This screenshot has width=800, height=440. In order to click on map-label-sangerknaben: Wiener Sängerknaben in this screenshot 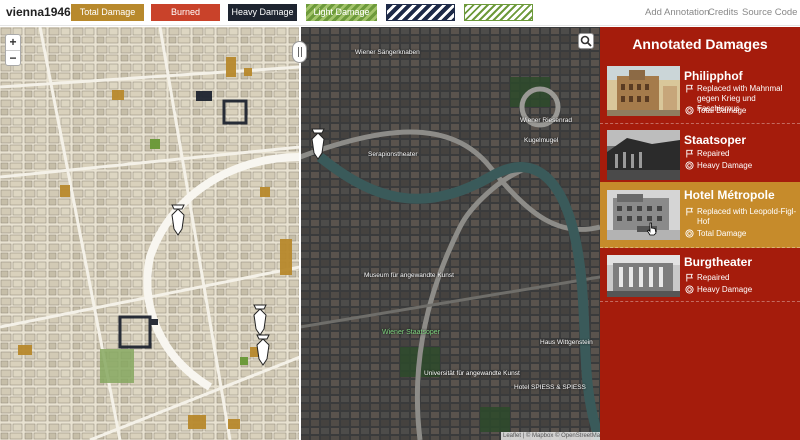, I will do `click(387, 52)`.